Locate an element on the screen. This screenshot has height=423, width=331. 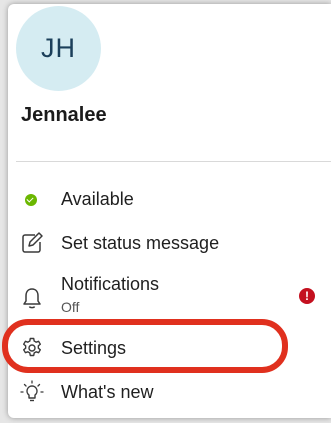
divider is located at coordinates (173, 161).